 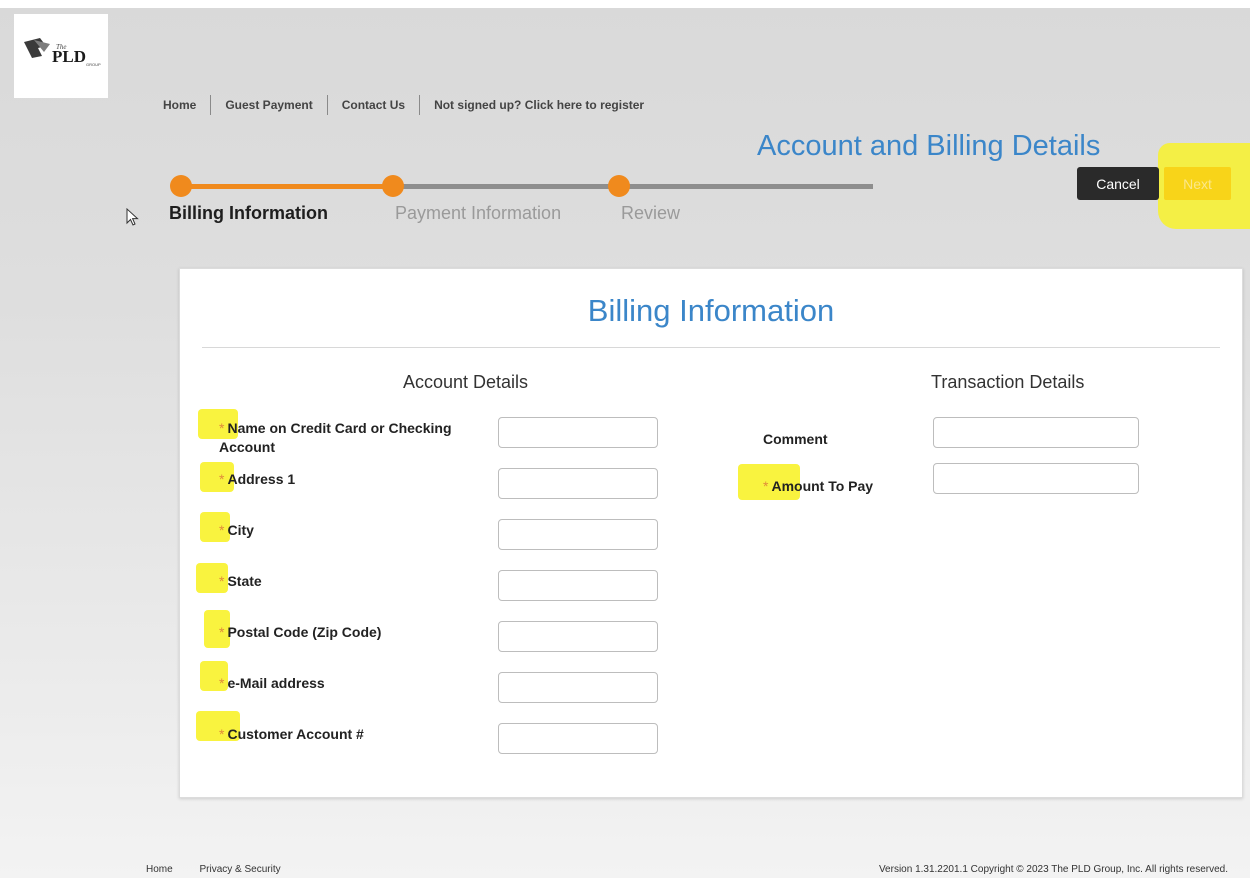 What do you see at coordinates (236, 530) in the screenshot?
I see `city-label: * City` at bounding box center [236, 530].